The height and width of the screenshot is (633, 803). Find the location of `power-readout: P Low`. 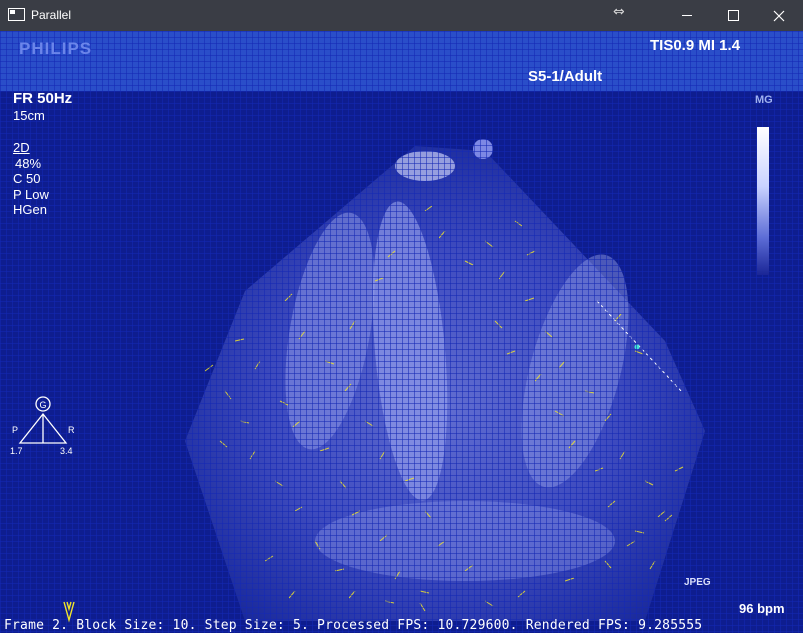

power-readout: P Low is located at coordinates (31, 194).